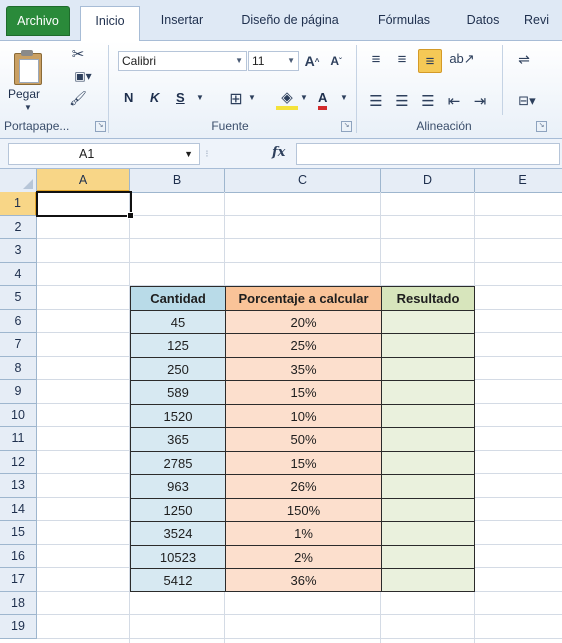 This screenshot has width=562, height=643. I want to click on row-header: 18, so click(18, 603).